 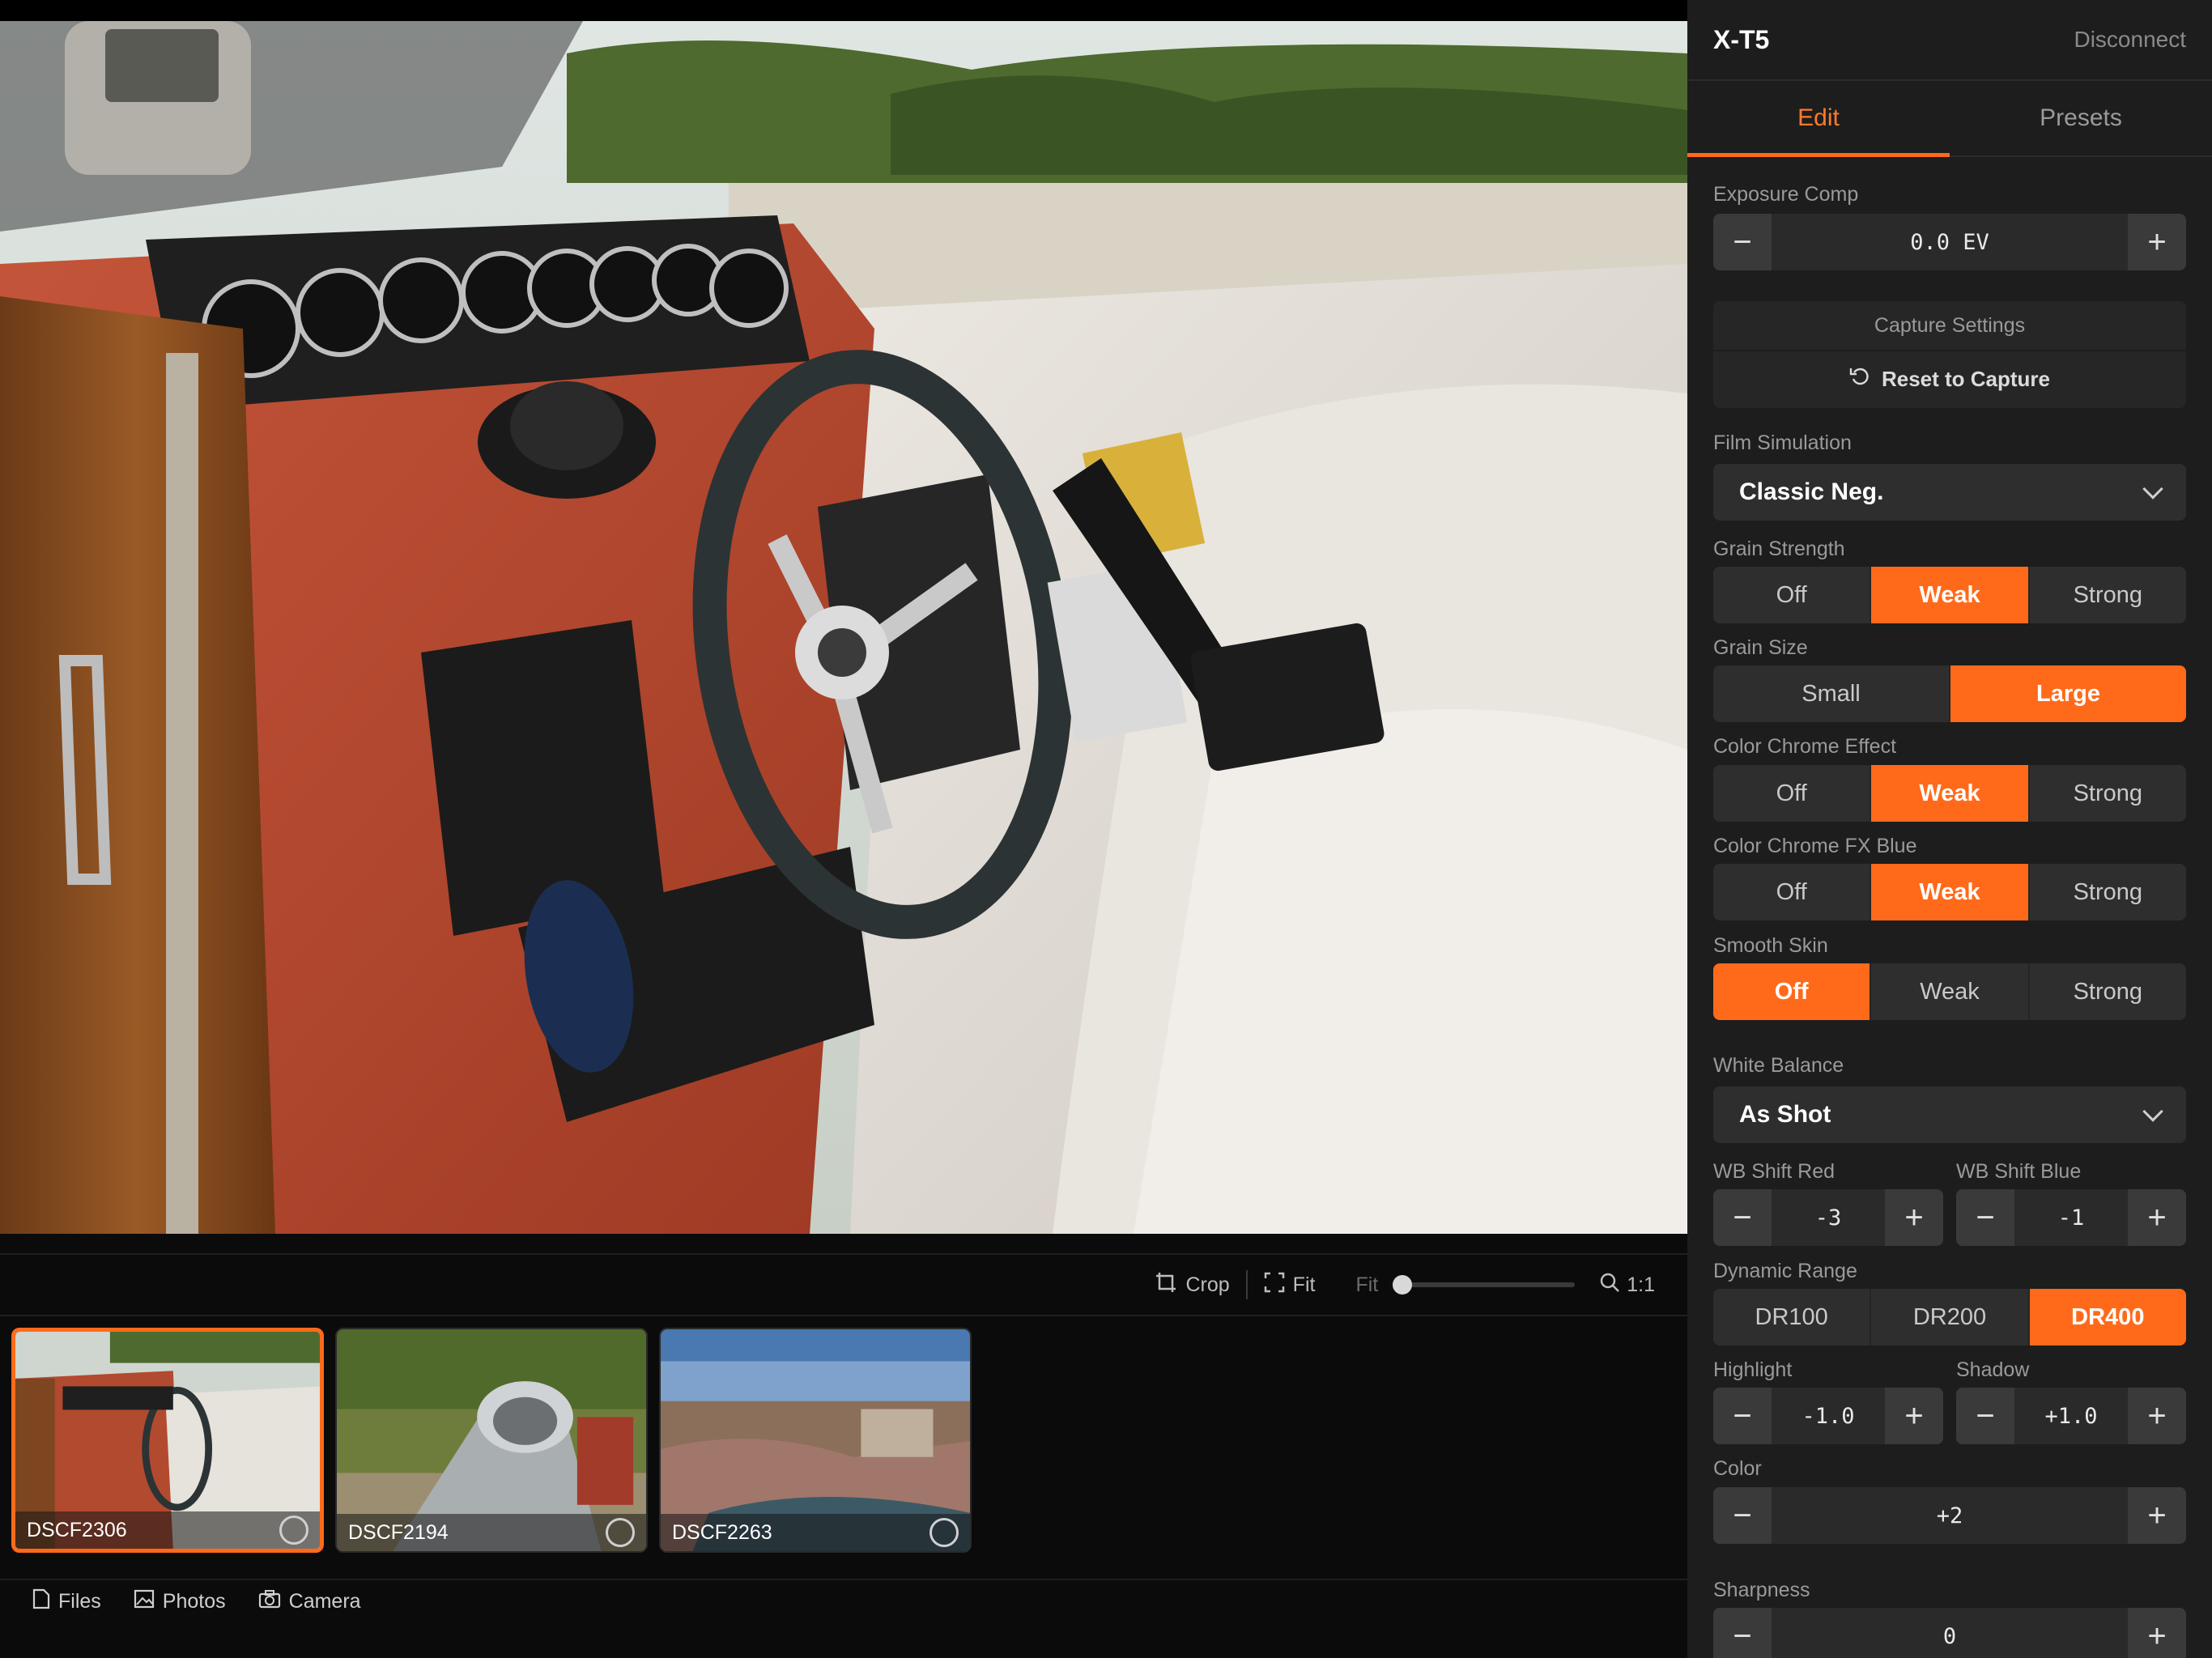 I want to click on smooth-skin-strong: Strong, so click(x=2106, y=991).